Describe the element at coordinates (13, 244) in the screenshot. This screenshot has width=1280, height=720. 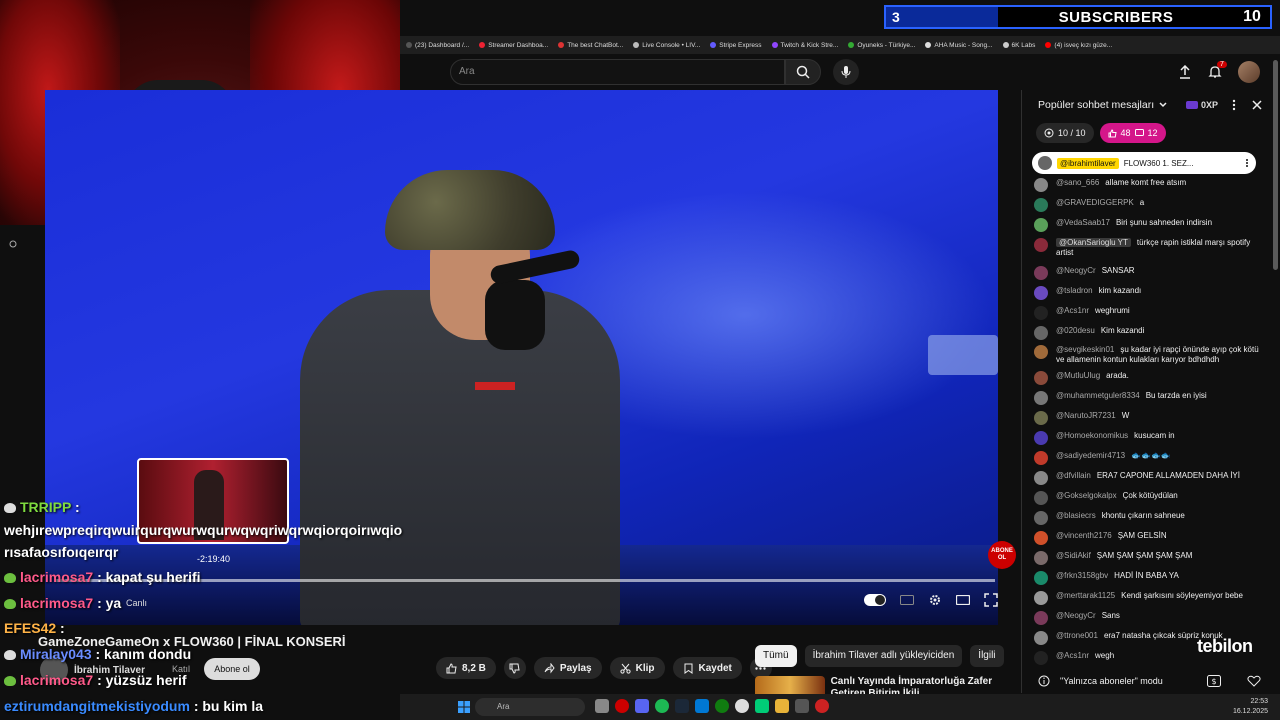
I see `settings-icon` at that location.